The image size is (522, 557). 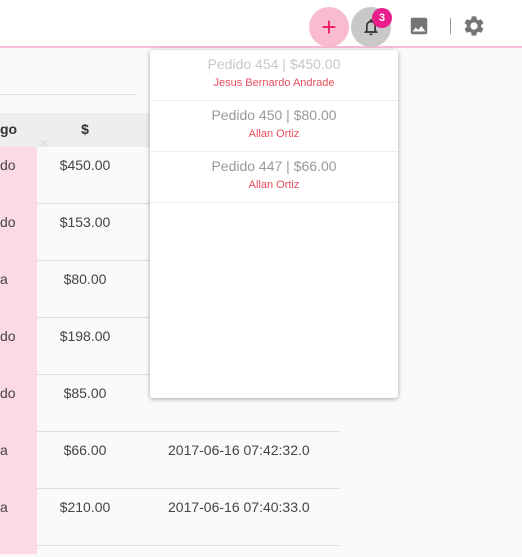 What do you see at coordinates (382, 18) in the screenshot?
I see `notification-count-badge: 3` at bounding box center [382, 18].